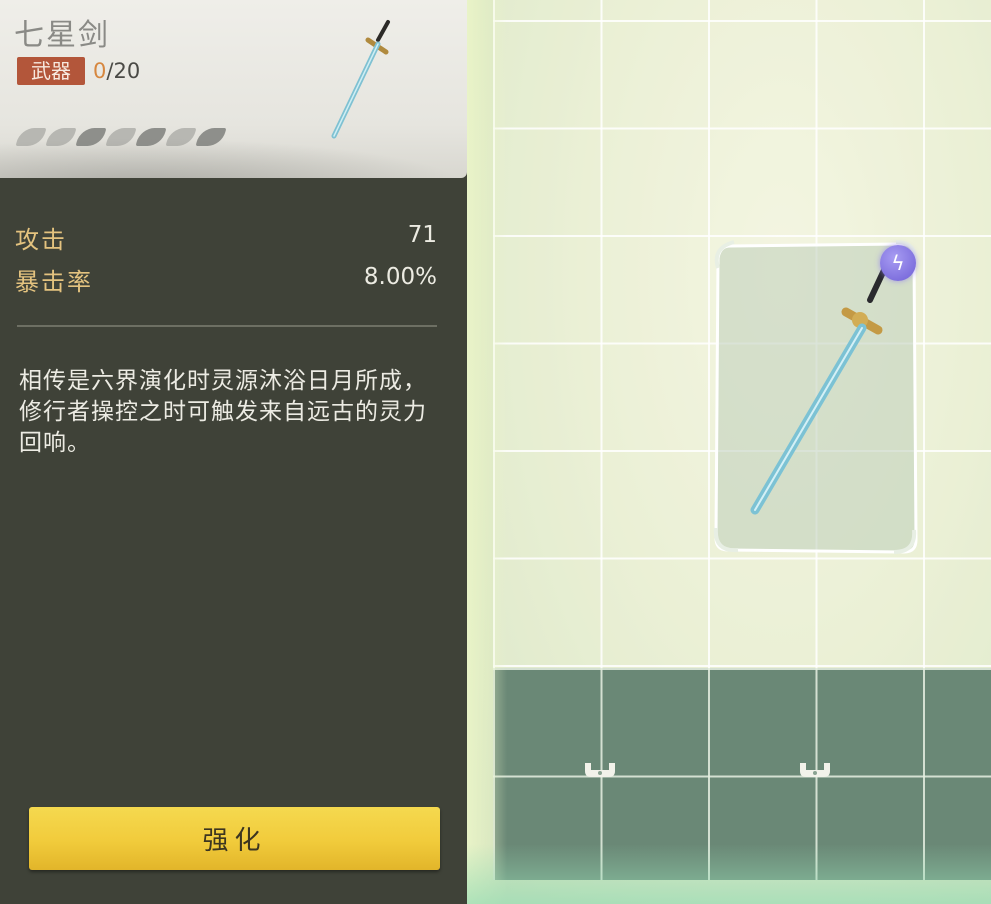 The image size is (991, 904). What do you see at coordinates (815, 396) in the screenshot?
I see `equipped-item-card` at bounding box center [815, 396].